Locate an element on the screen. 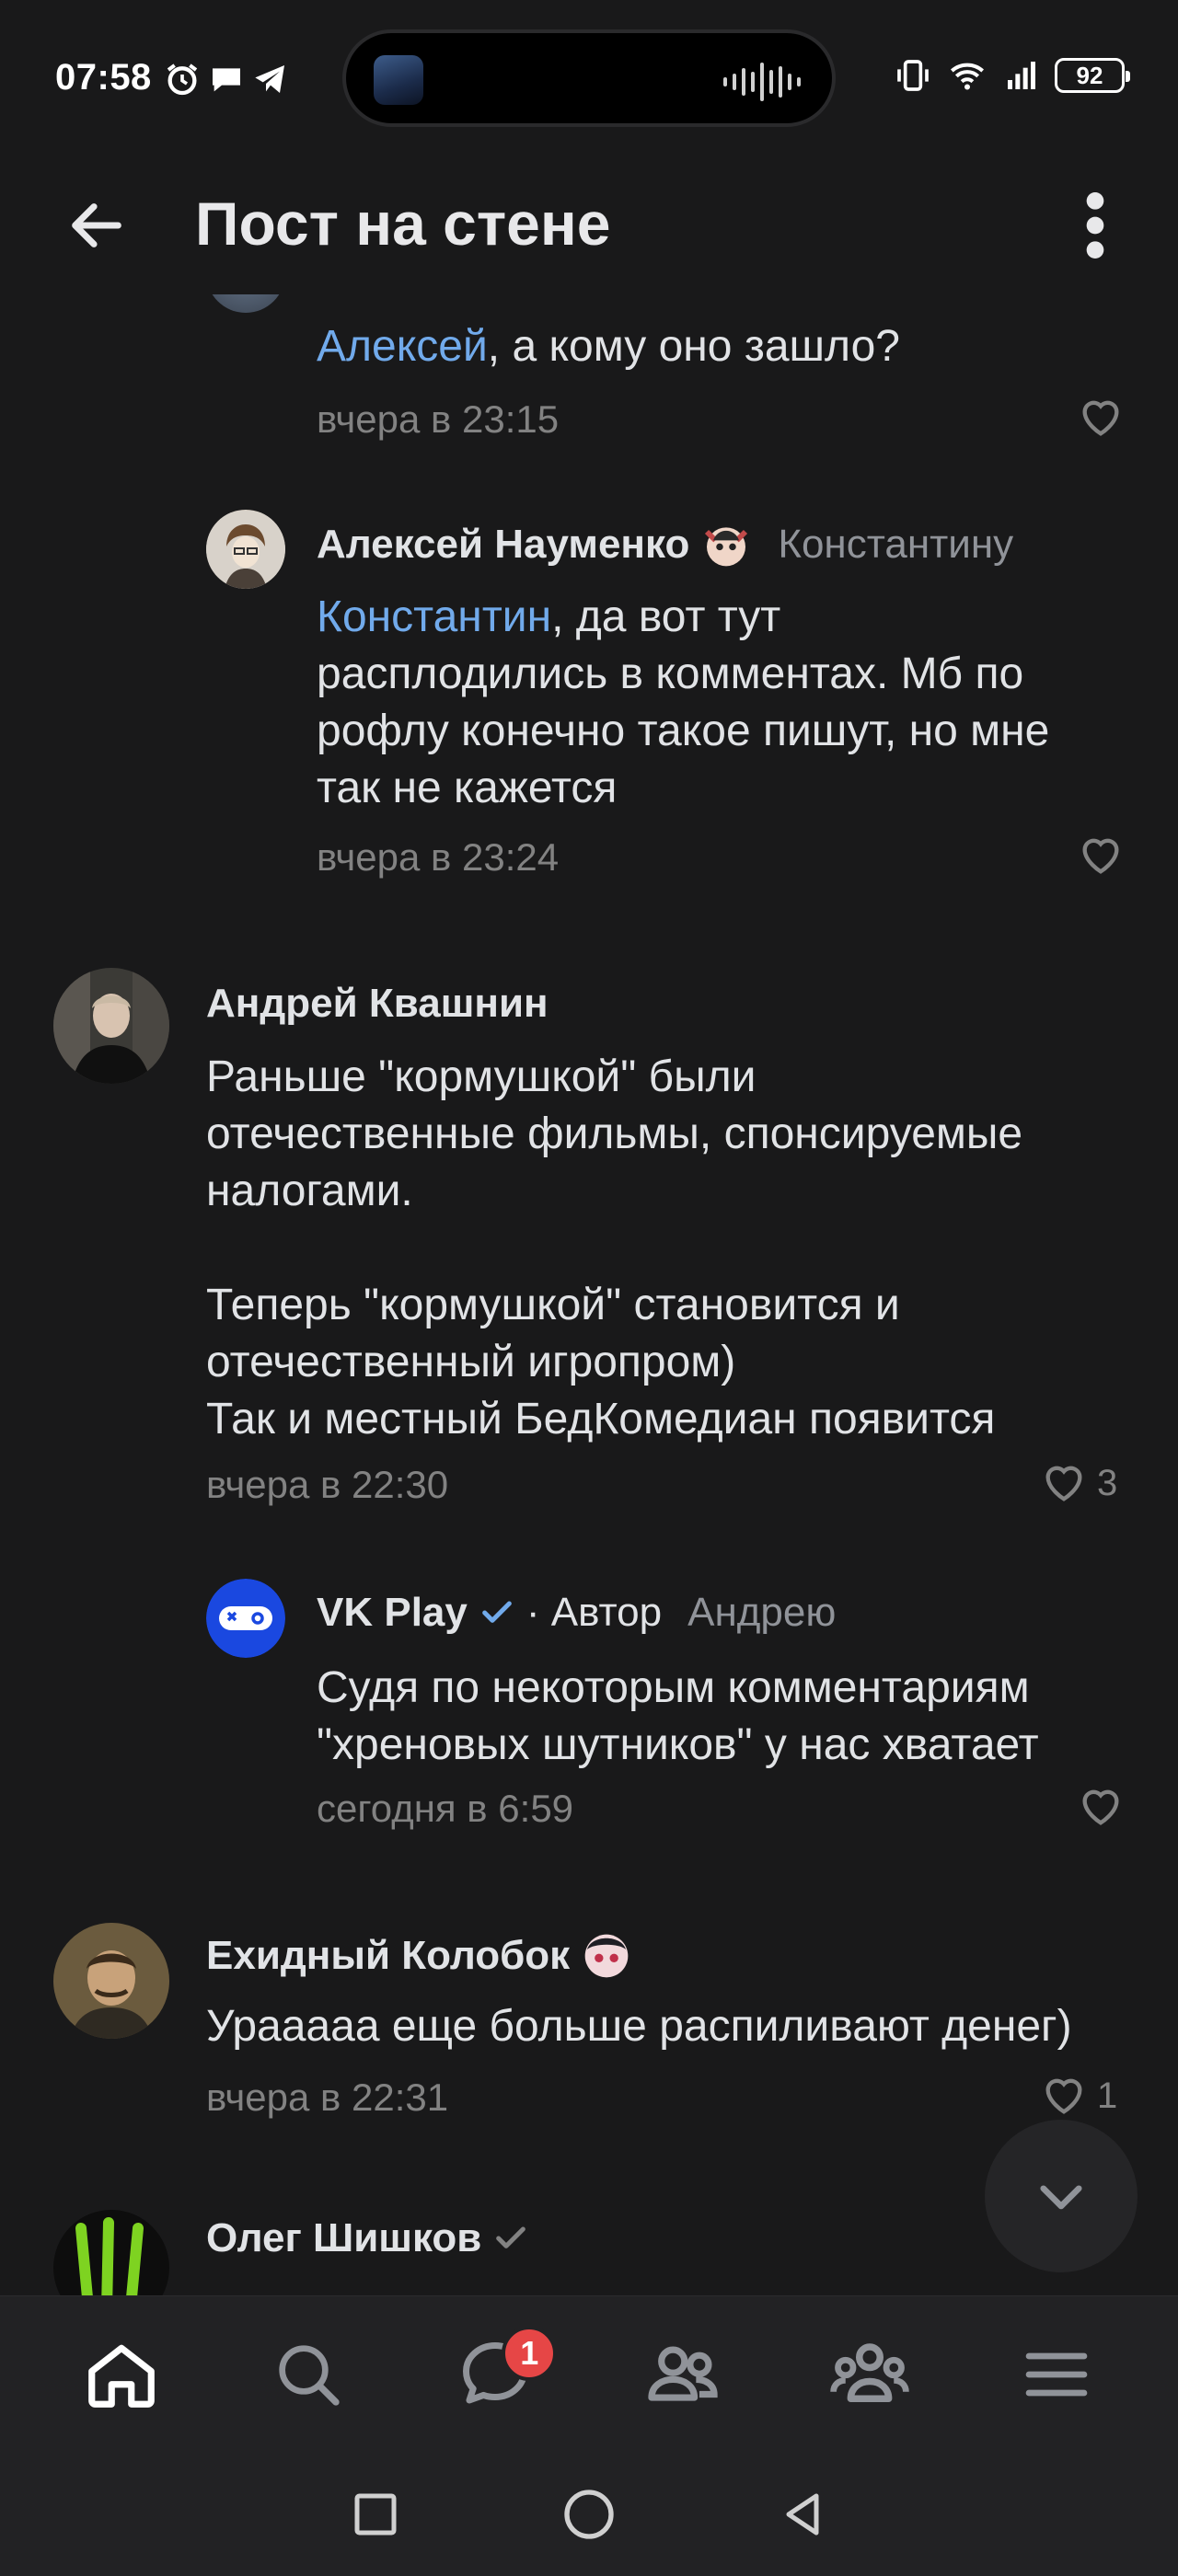 The image size is (1178, 2576). app-header: Пост на стене is located at coordinates (589, 225).